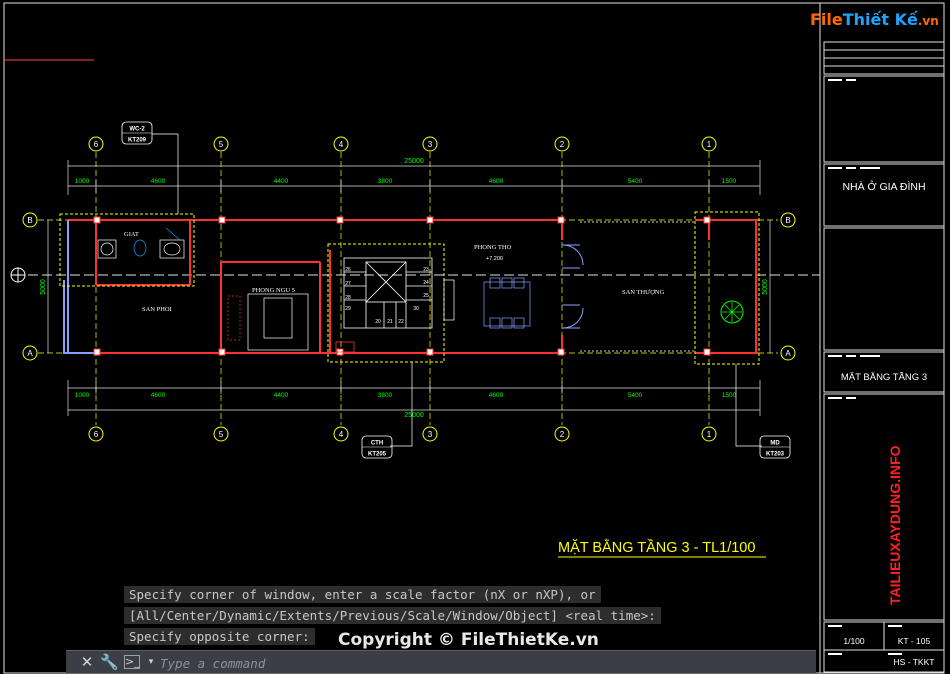 Image resolution: width=950 pixels, height=674 pixels. I want to click on stair-step-number: 22, so click(401, 322).